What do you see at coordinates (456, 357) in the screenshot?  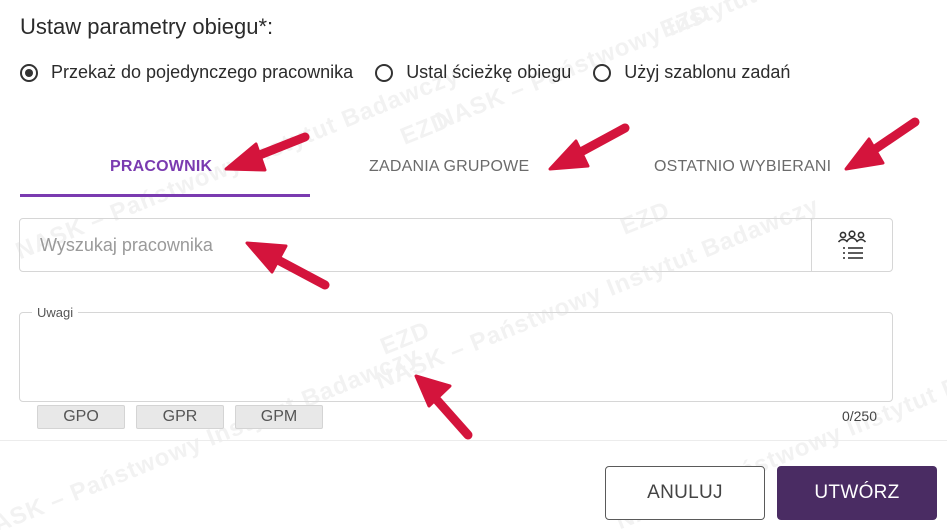 I see `notes-textarea` at bounding box center [456, 357].